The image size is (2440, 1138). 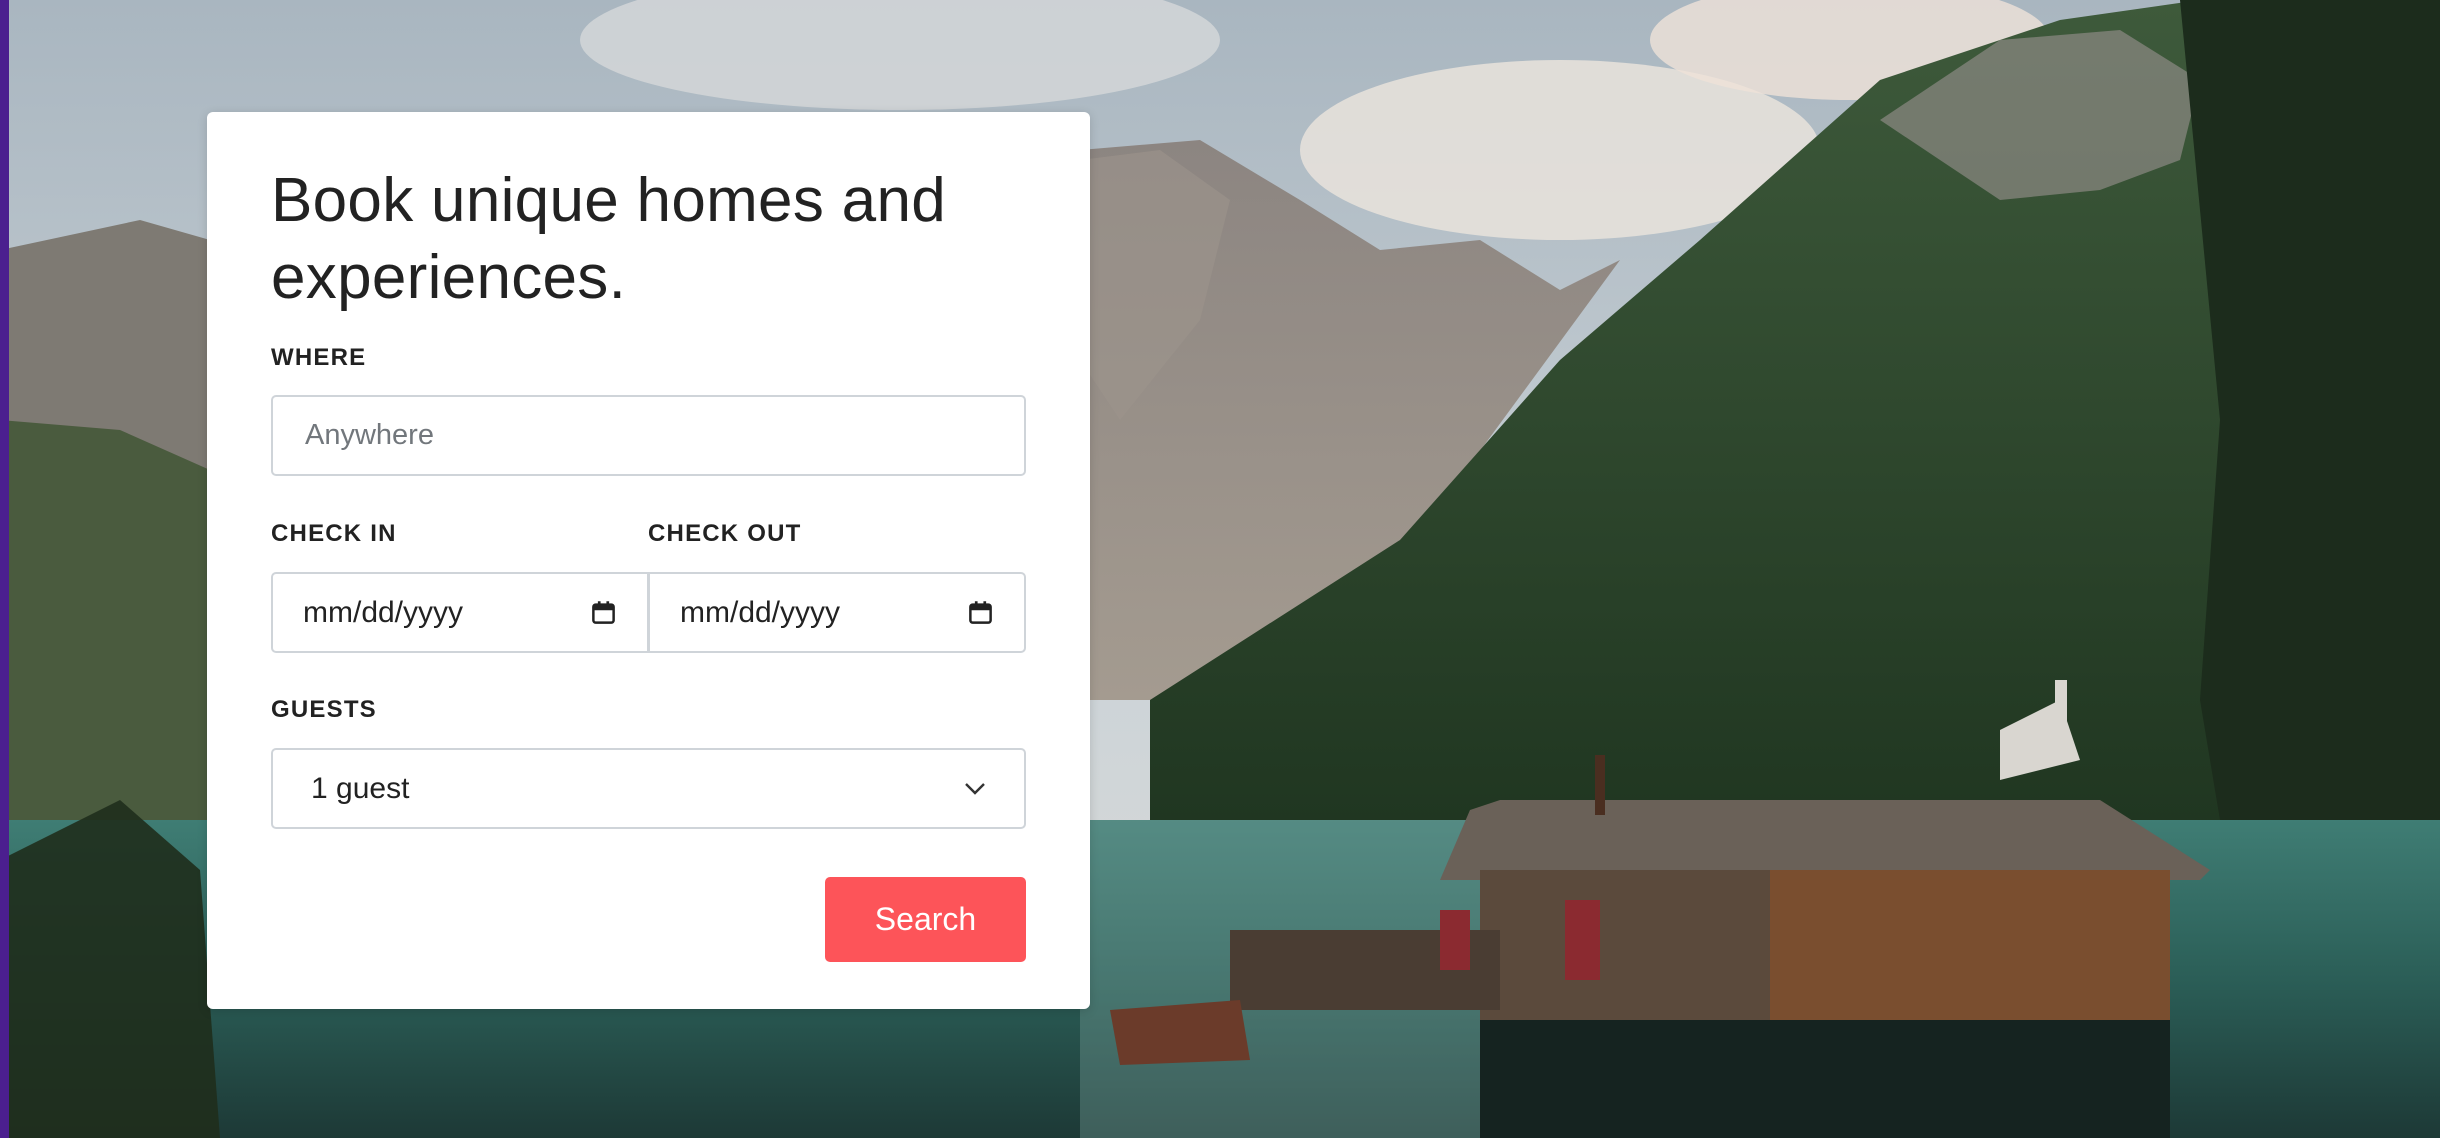 I want to click on where-input, so click(x=648, y=435).